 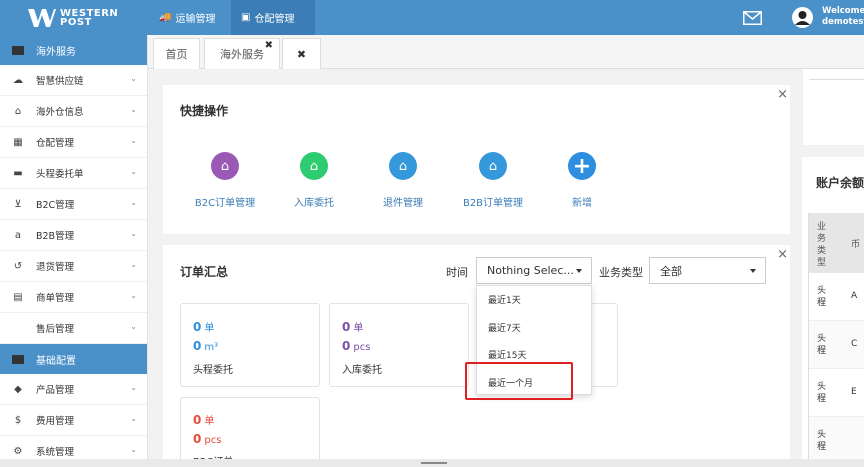 I want to click on sidebar-item-label: 系统管理, so click(x=55, y=452).